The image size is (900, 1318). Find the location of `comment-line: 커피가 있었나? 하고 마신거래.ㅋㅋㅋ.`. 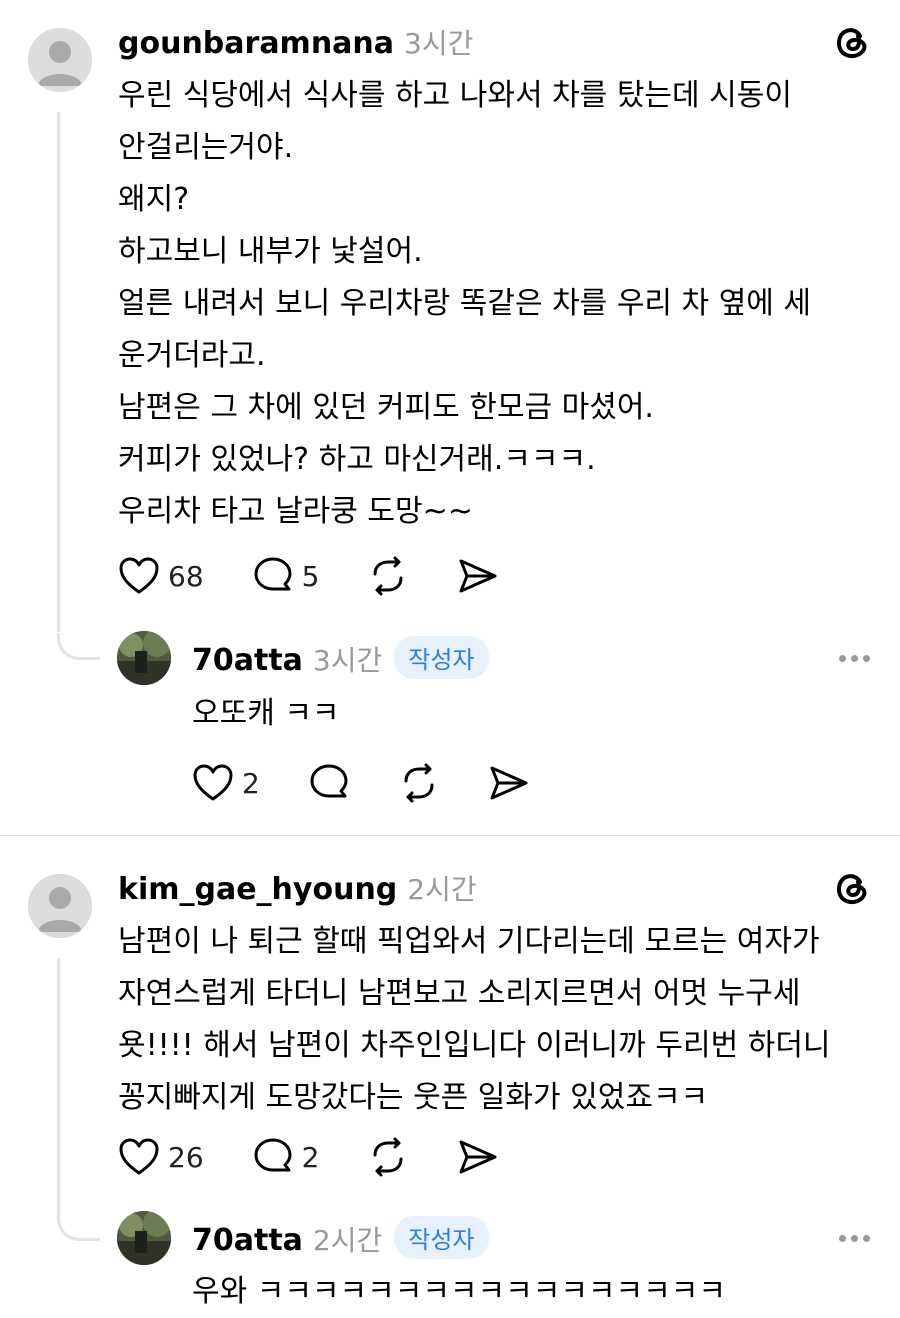

comment-line: 커피가 있었나? 하고 마신거래.ㅋㅋㅋ. is located at coordinates (357, 459).